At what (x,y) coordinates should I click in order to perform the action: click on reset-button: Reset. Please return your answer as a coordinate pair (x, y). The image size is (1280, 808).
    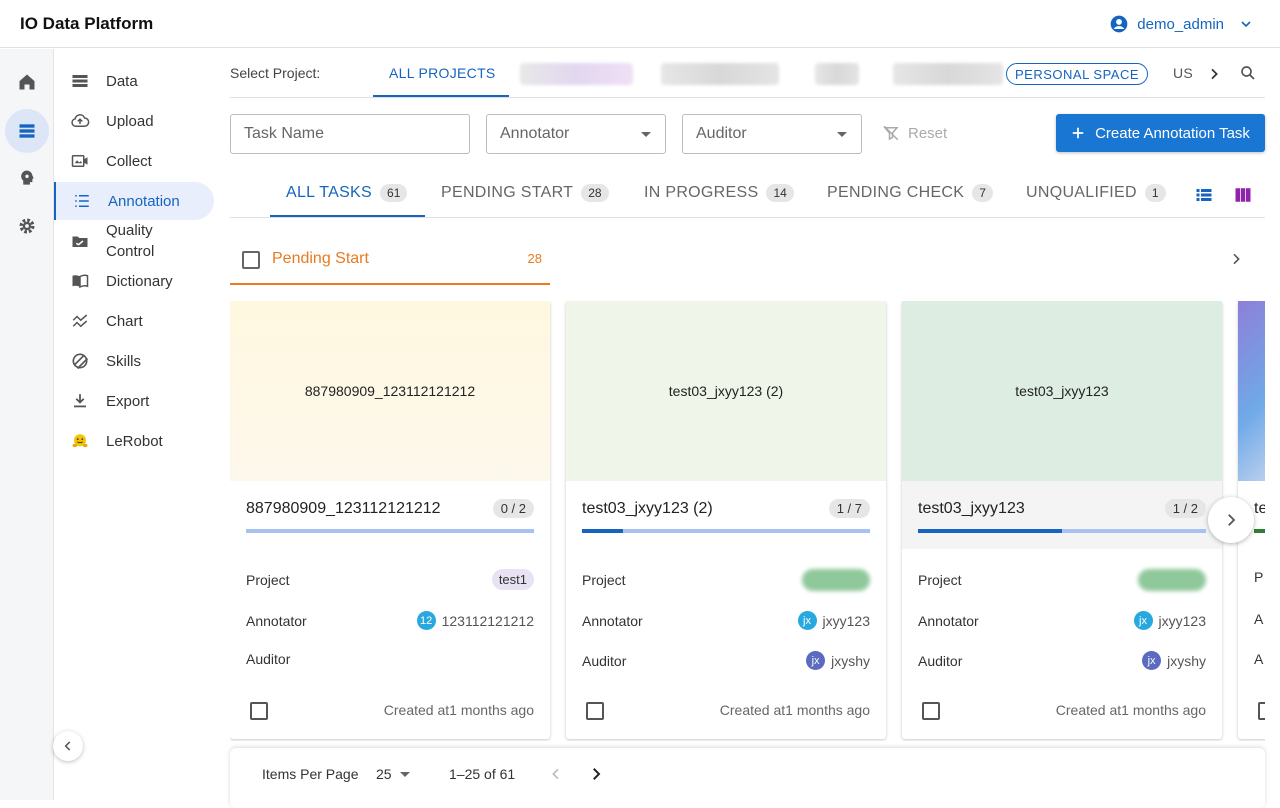
    Looking at the image, I should click on (914, 133).